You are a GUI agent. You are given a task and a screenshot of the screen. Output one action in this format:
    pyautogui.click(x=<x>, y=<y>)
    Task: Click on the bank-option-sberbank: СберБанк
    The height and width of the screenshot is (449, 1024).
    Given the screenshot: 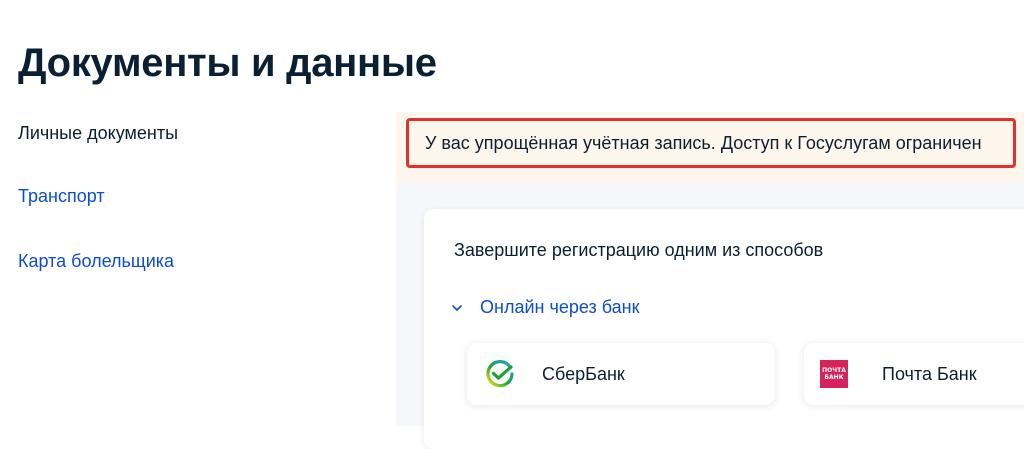 What is the action you would take?
    pyautogui.click(x=621, y=374)
    